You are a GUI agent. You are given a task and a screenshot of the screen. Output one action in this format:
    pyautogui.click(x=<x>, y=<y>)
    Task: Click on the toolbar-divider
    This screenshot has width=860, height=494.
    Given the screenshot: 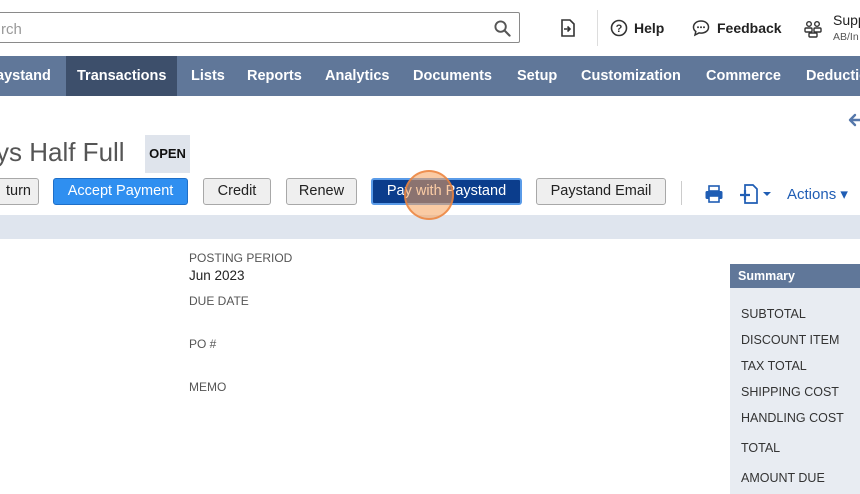 What is the action you would take?
    pyautogui.click(x=681, y=193)
    